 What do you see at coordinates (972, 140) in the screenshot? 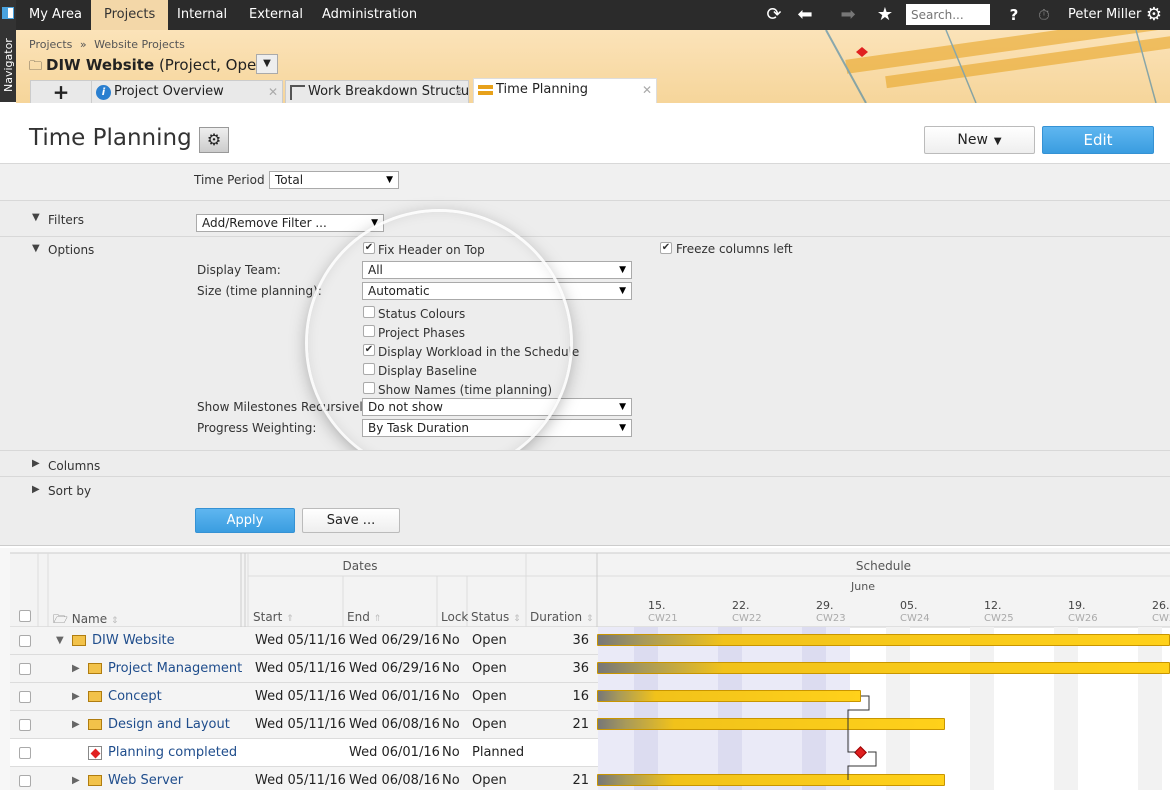
I see `new-label: New` at bounding box center [972, 140].